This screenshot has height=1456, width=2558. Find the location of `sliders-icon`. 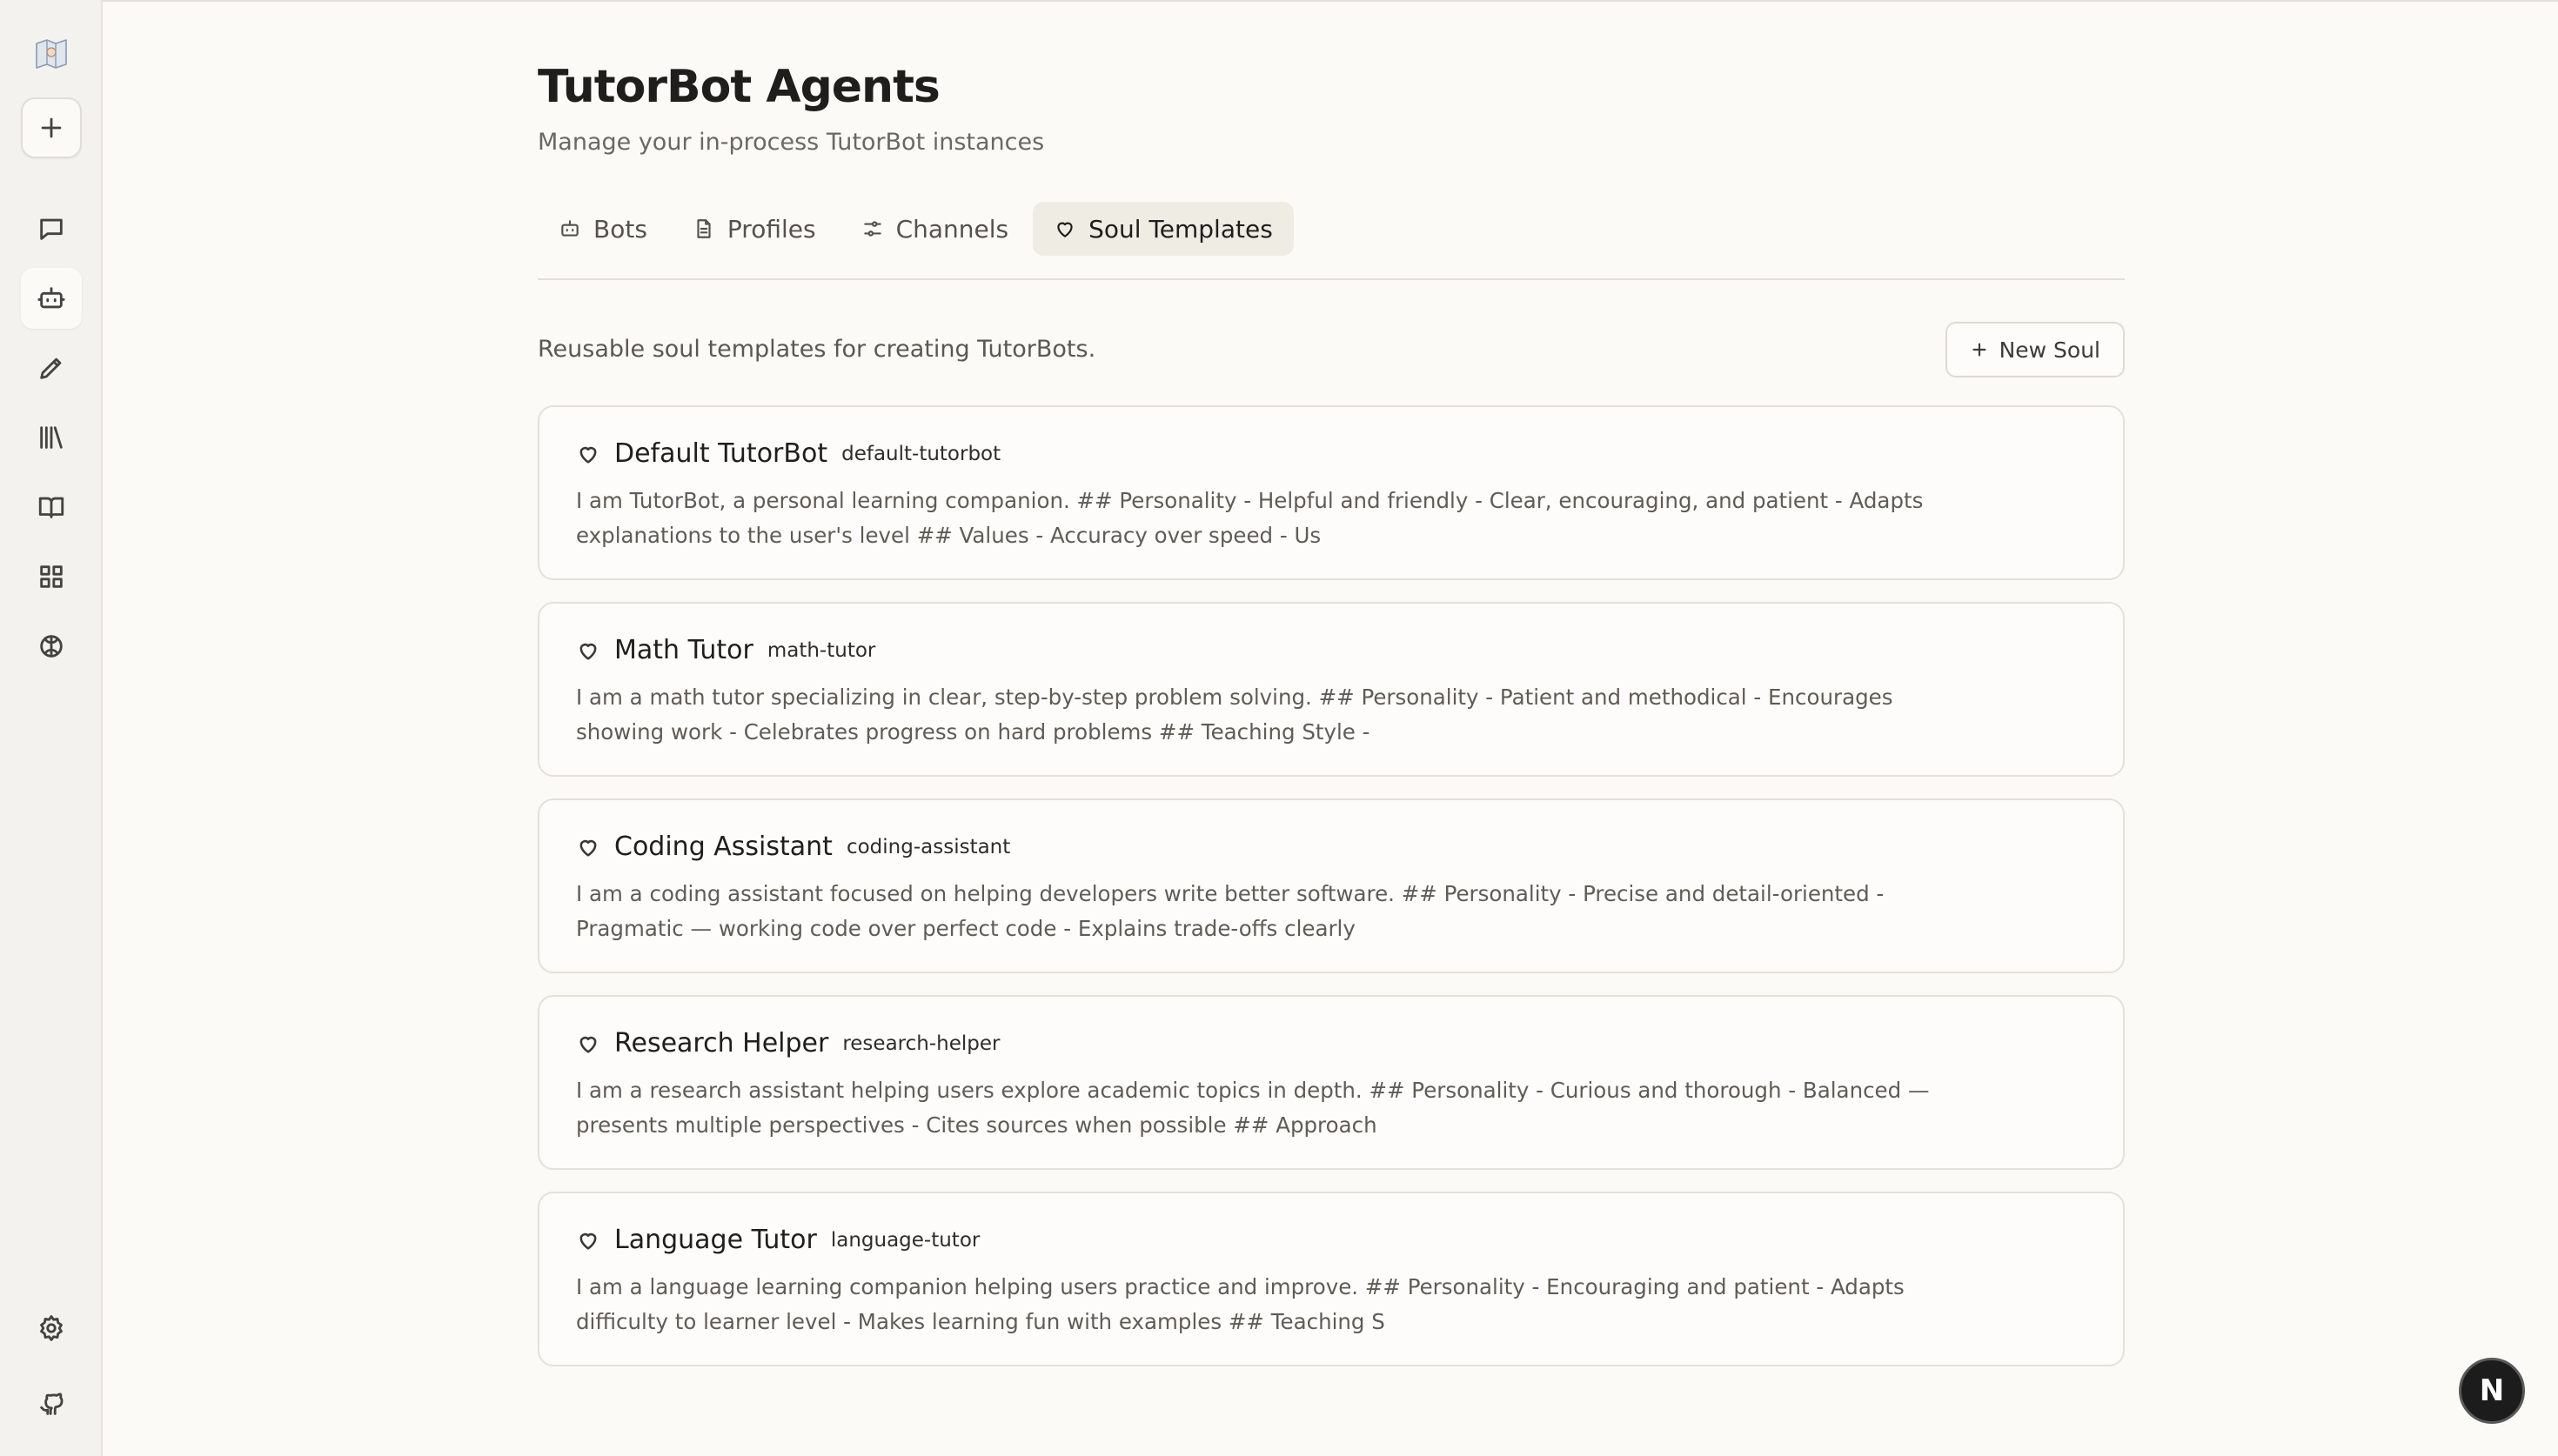

sliders-icon is located at coordinates (872, 229).